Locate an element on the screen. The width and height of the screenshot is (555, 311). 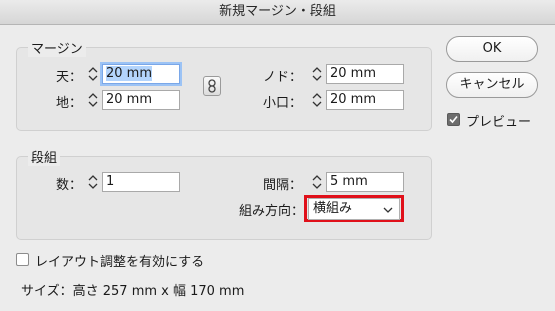
inside-label: ノド： is located at coordinates (282, 77).